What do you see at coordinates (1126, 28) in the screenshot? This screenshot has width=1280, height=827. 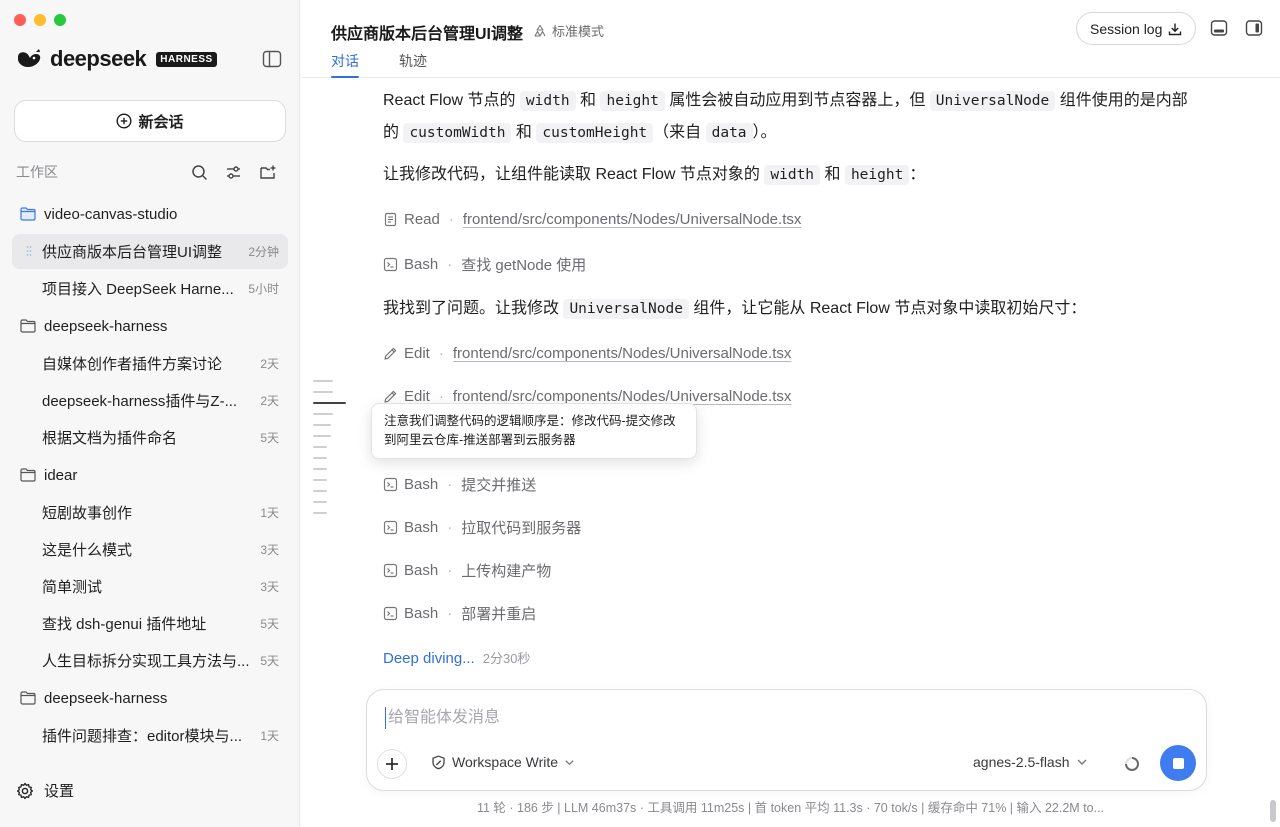 I see `session-log-label: Session log` at bounding box center [1126, 28].